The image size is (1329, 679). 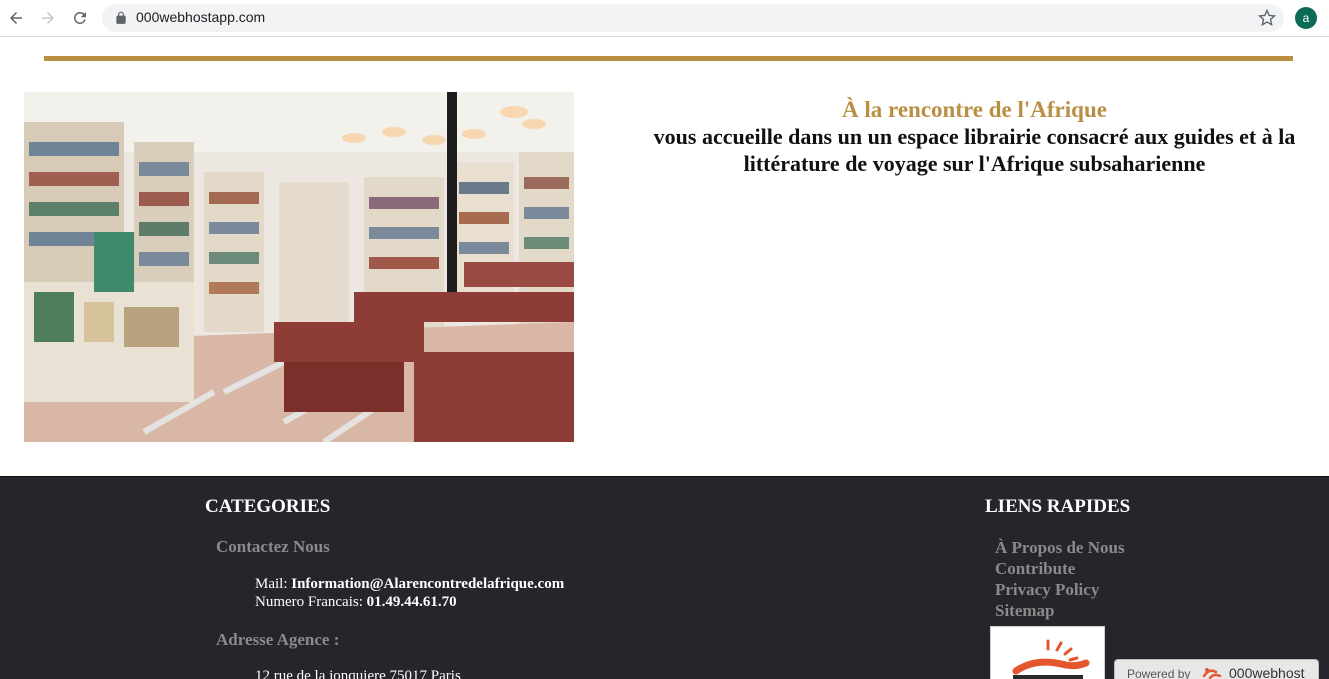 I want to click on powered-brand: 000webhost, so click(x=1267, y=672).